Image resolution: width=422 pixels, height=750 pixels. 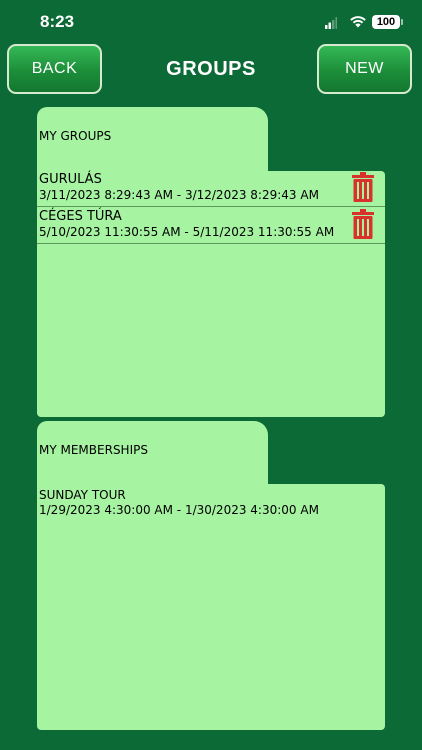 I want to click on cellular-signal-icon, so click(x=331, y=23).